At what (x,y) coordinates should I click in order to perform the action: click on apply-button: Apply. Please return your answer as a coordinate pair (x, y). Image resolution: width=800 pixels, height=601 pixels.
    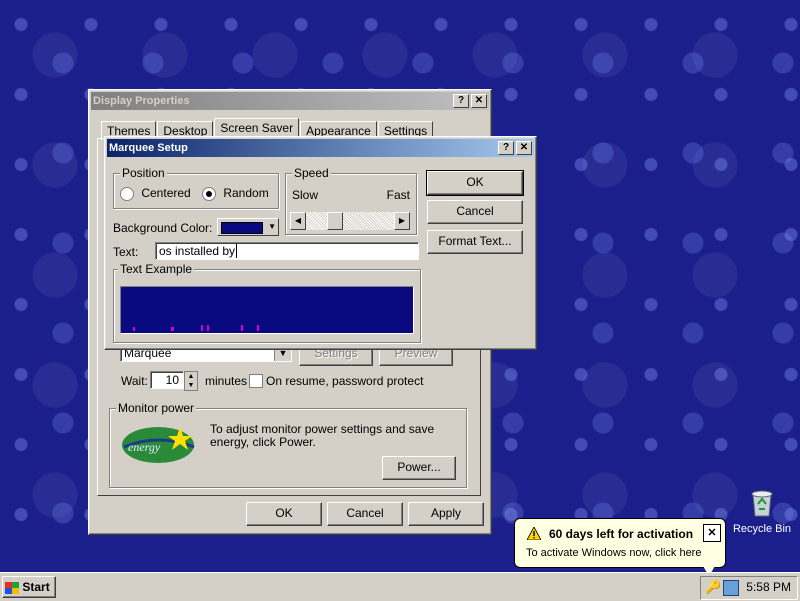
    Looking at the image, I should click on (446, 514).